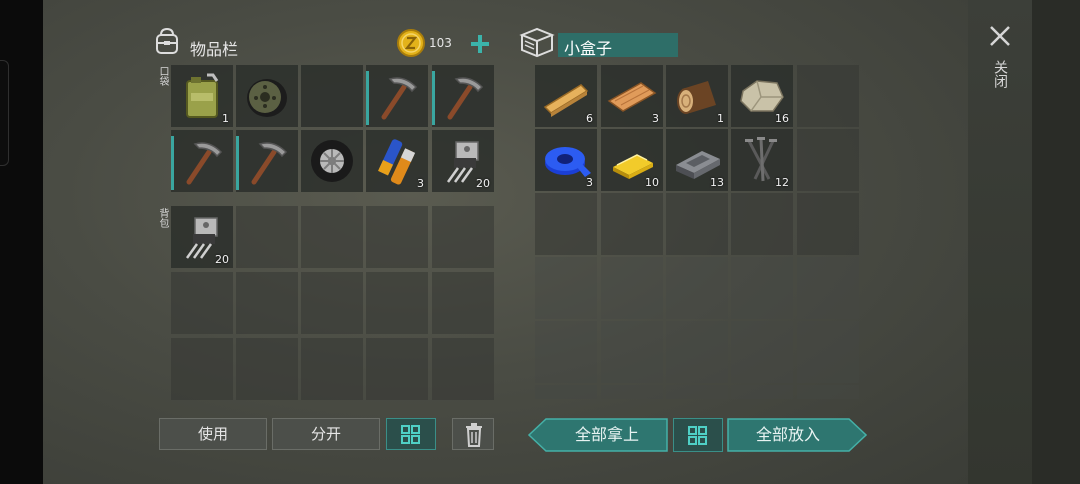 This screenshot has width=1080, height=484. I want to click on take-all-button: 全部拿上, so click(607, 435).